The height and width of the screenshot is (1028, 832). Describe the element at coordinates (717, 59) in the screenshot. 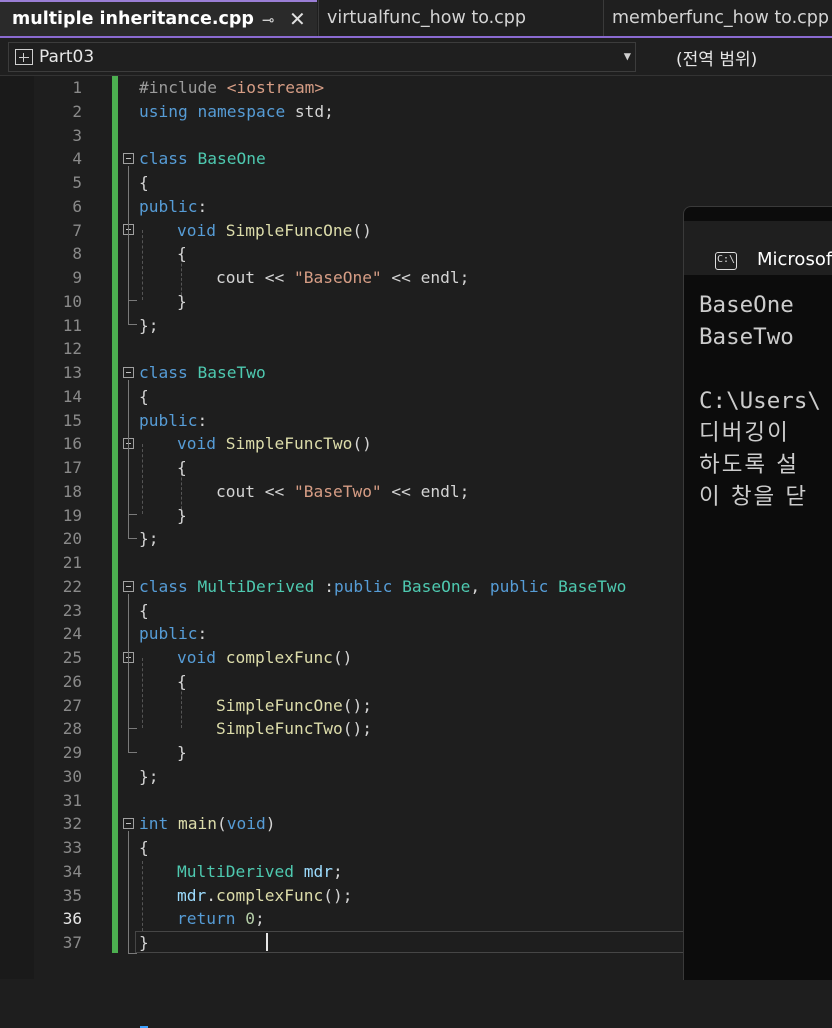

I see `scope-label: (전역 범위)` at that location.